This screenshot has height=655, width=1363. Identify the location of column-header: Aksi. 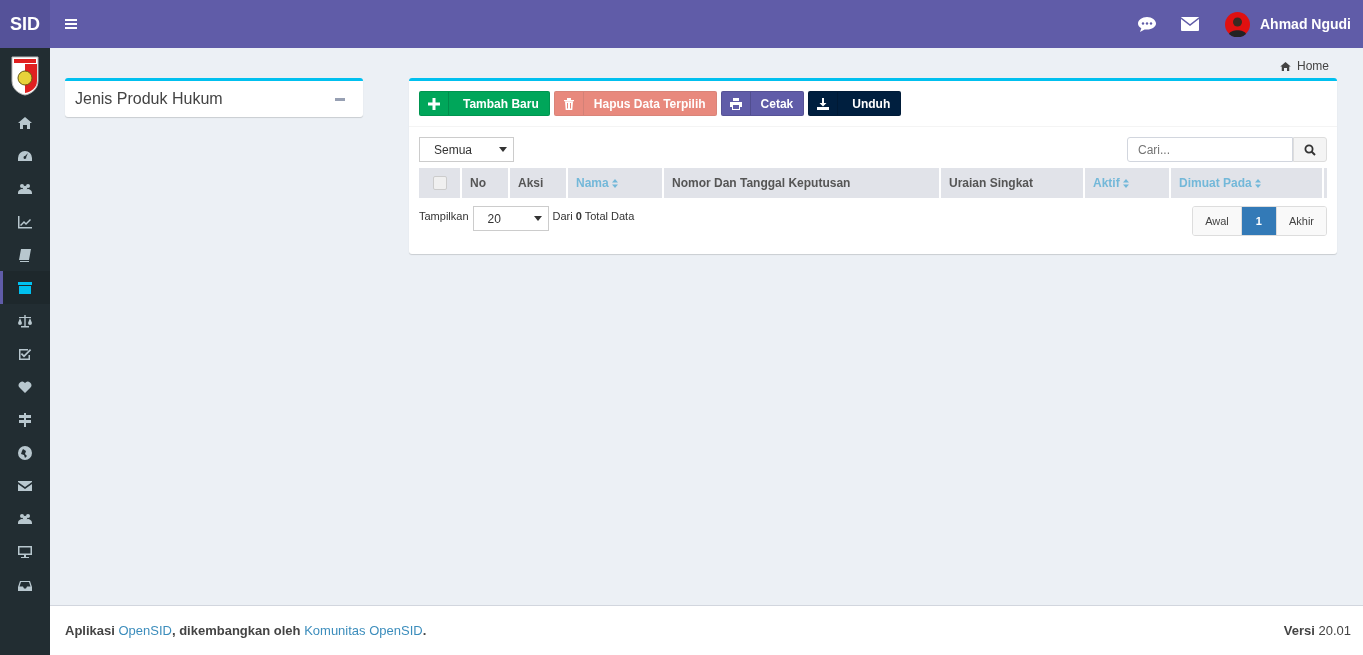
(531, 183).